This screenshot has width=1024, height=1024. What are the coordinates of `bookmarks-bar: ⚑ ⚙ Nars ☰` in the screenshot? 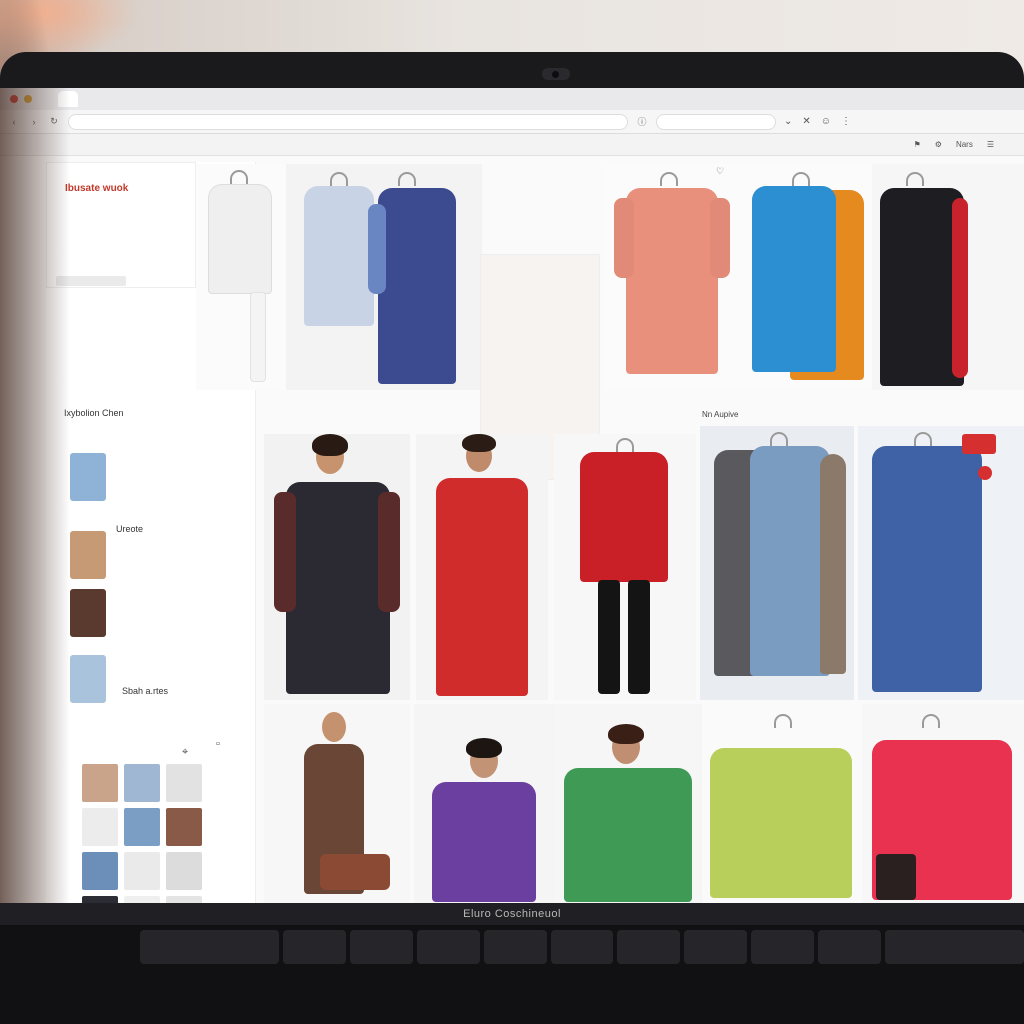 It's located at (512, 145).